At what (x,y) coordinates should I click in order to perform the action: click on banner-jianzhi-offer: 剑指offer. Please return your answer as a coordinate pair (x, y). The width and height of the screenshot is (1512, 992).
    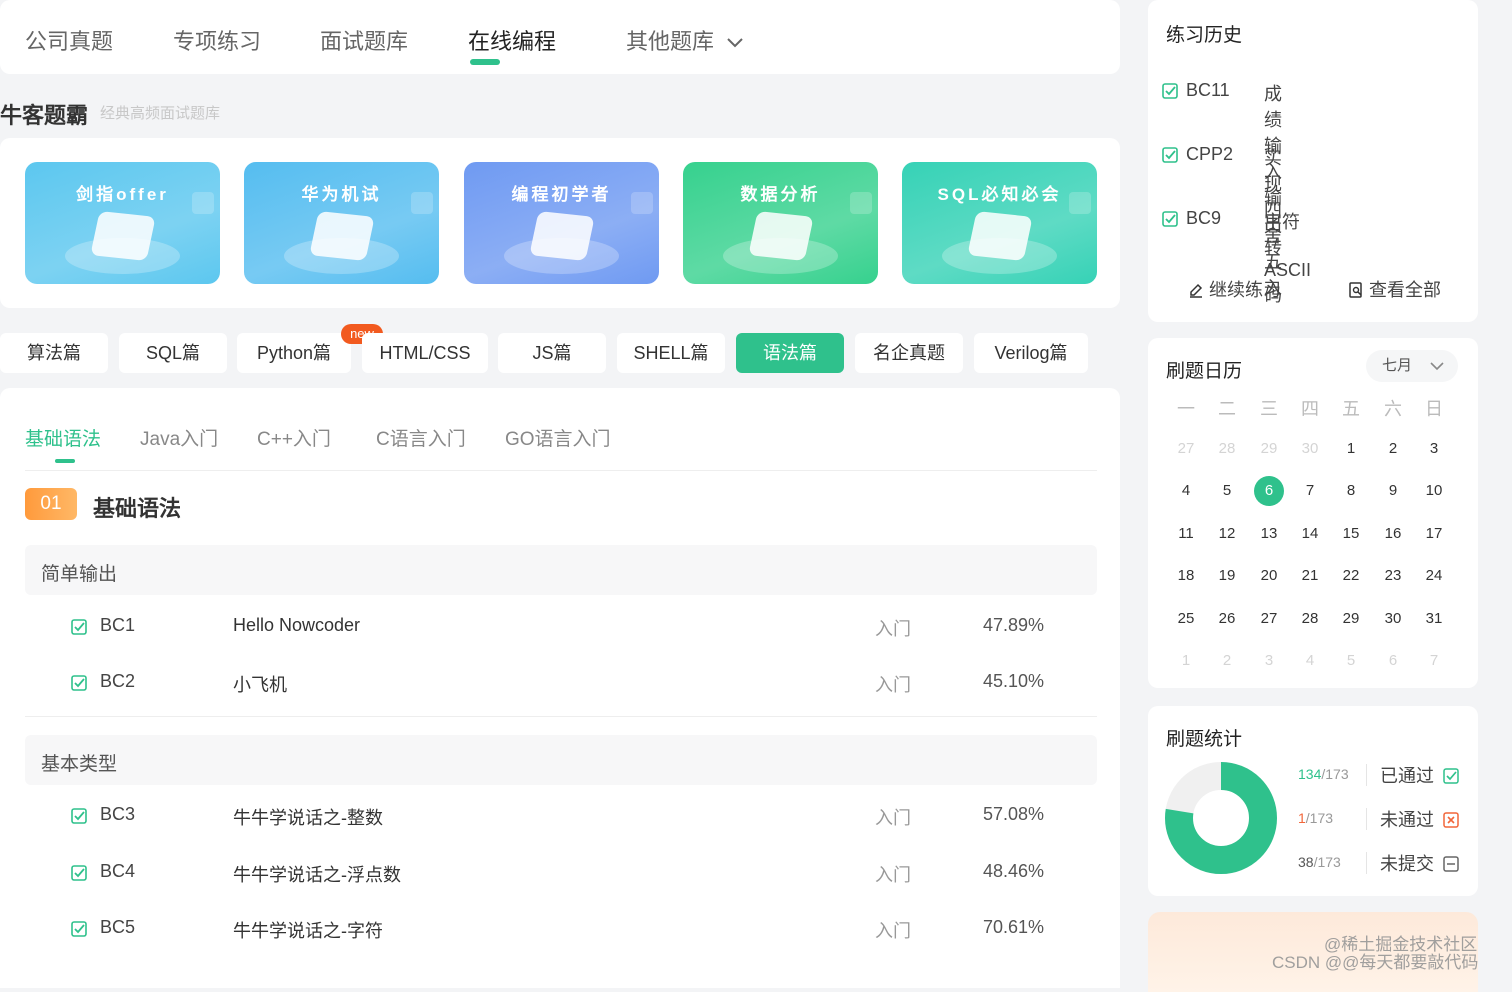
    Looking at the image, I should click on (122, 223).